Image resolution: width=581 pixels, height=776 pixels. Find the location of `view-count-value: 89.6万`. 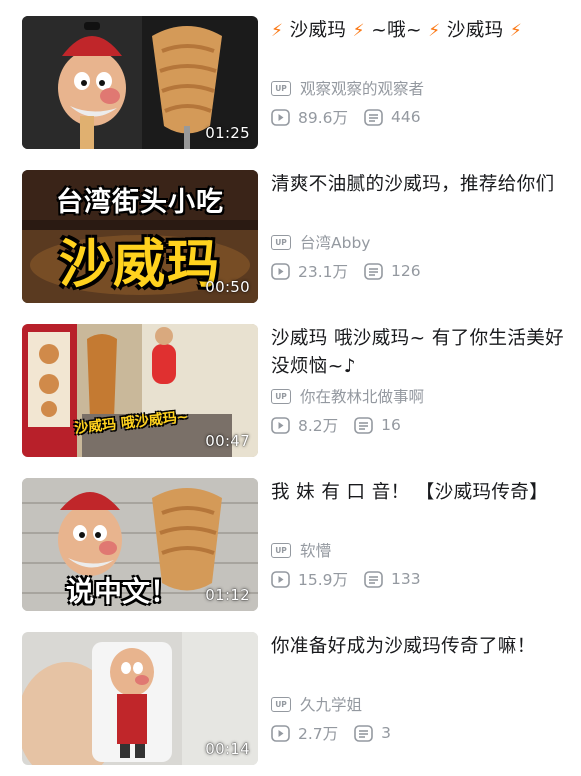

view-count-value: 89.6万 is located at coordinates (323, 118).